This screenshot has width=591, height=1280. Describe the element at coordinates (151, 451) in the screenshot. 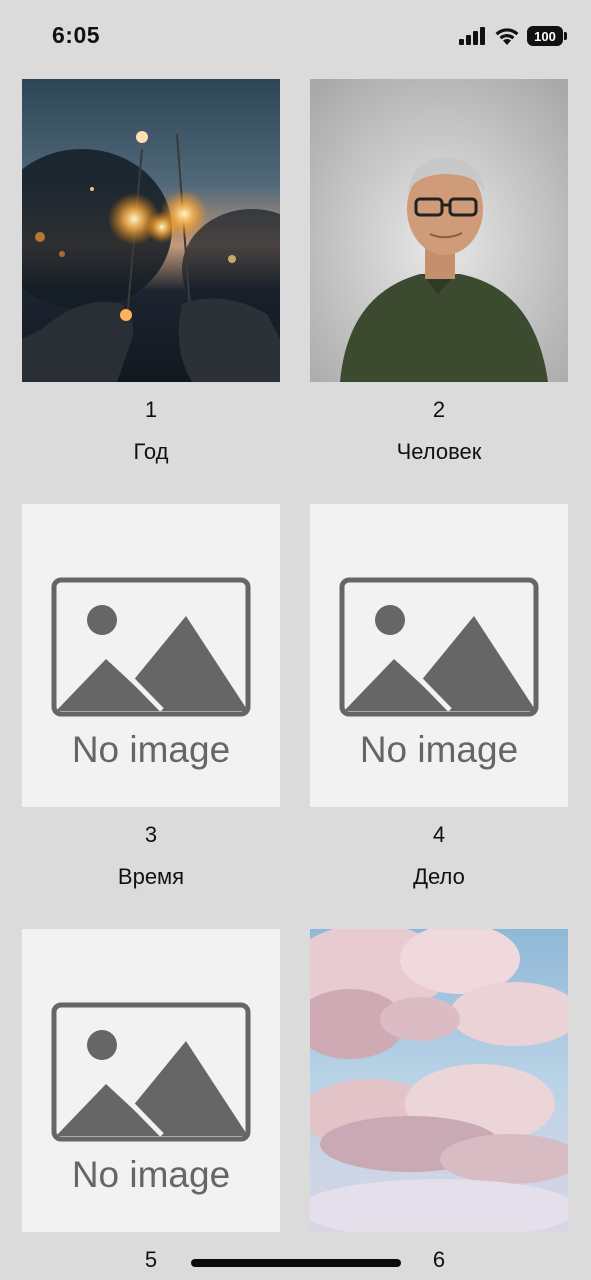

I see `card-title: Год` at that location.